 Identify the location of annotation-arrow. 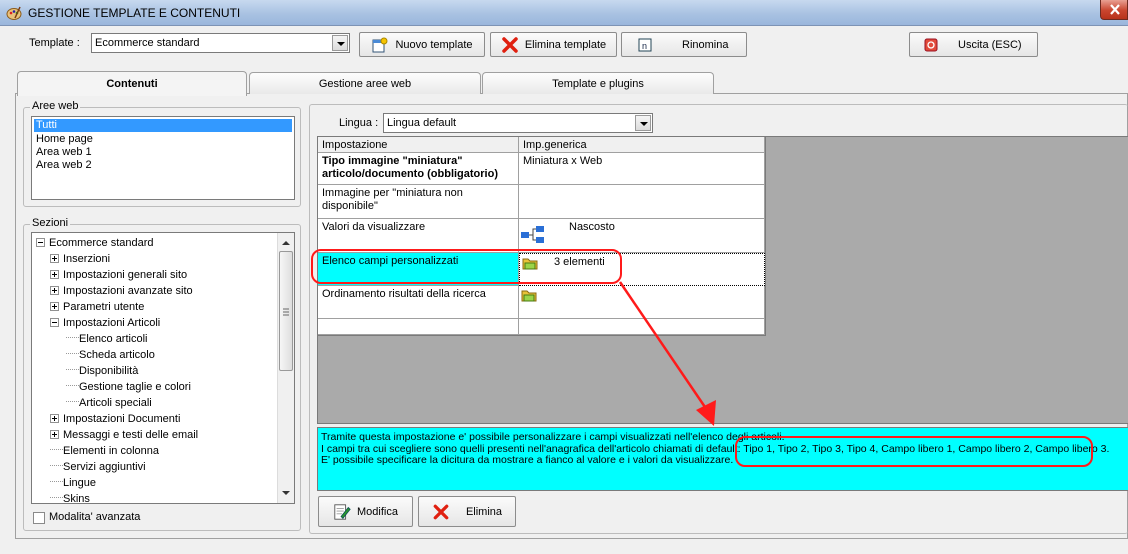
(667, 353).